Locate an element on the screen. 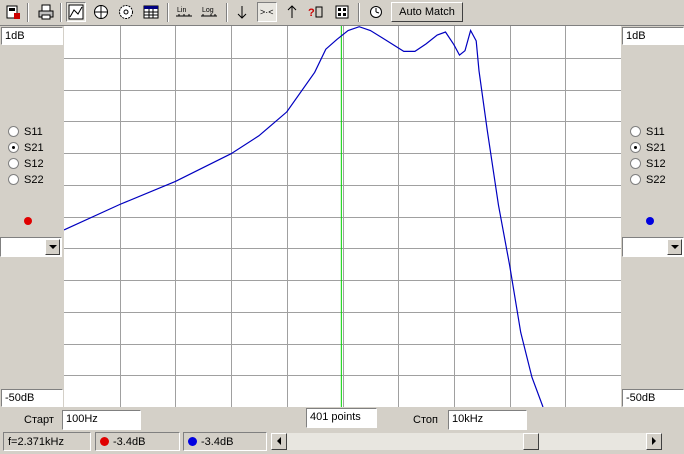 Image resolution: width=684 pixels, height=454 pixels. left-trace-select is located at coordinates (31, 247).